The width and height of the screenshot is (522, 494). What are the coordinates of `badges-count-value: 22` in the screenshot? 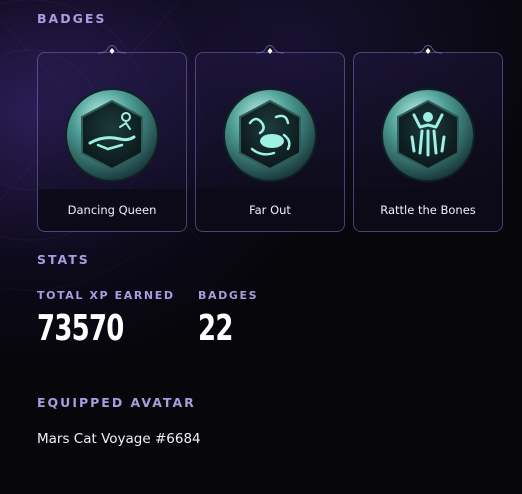 It's located at (215, 328).